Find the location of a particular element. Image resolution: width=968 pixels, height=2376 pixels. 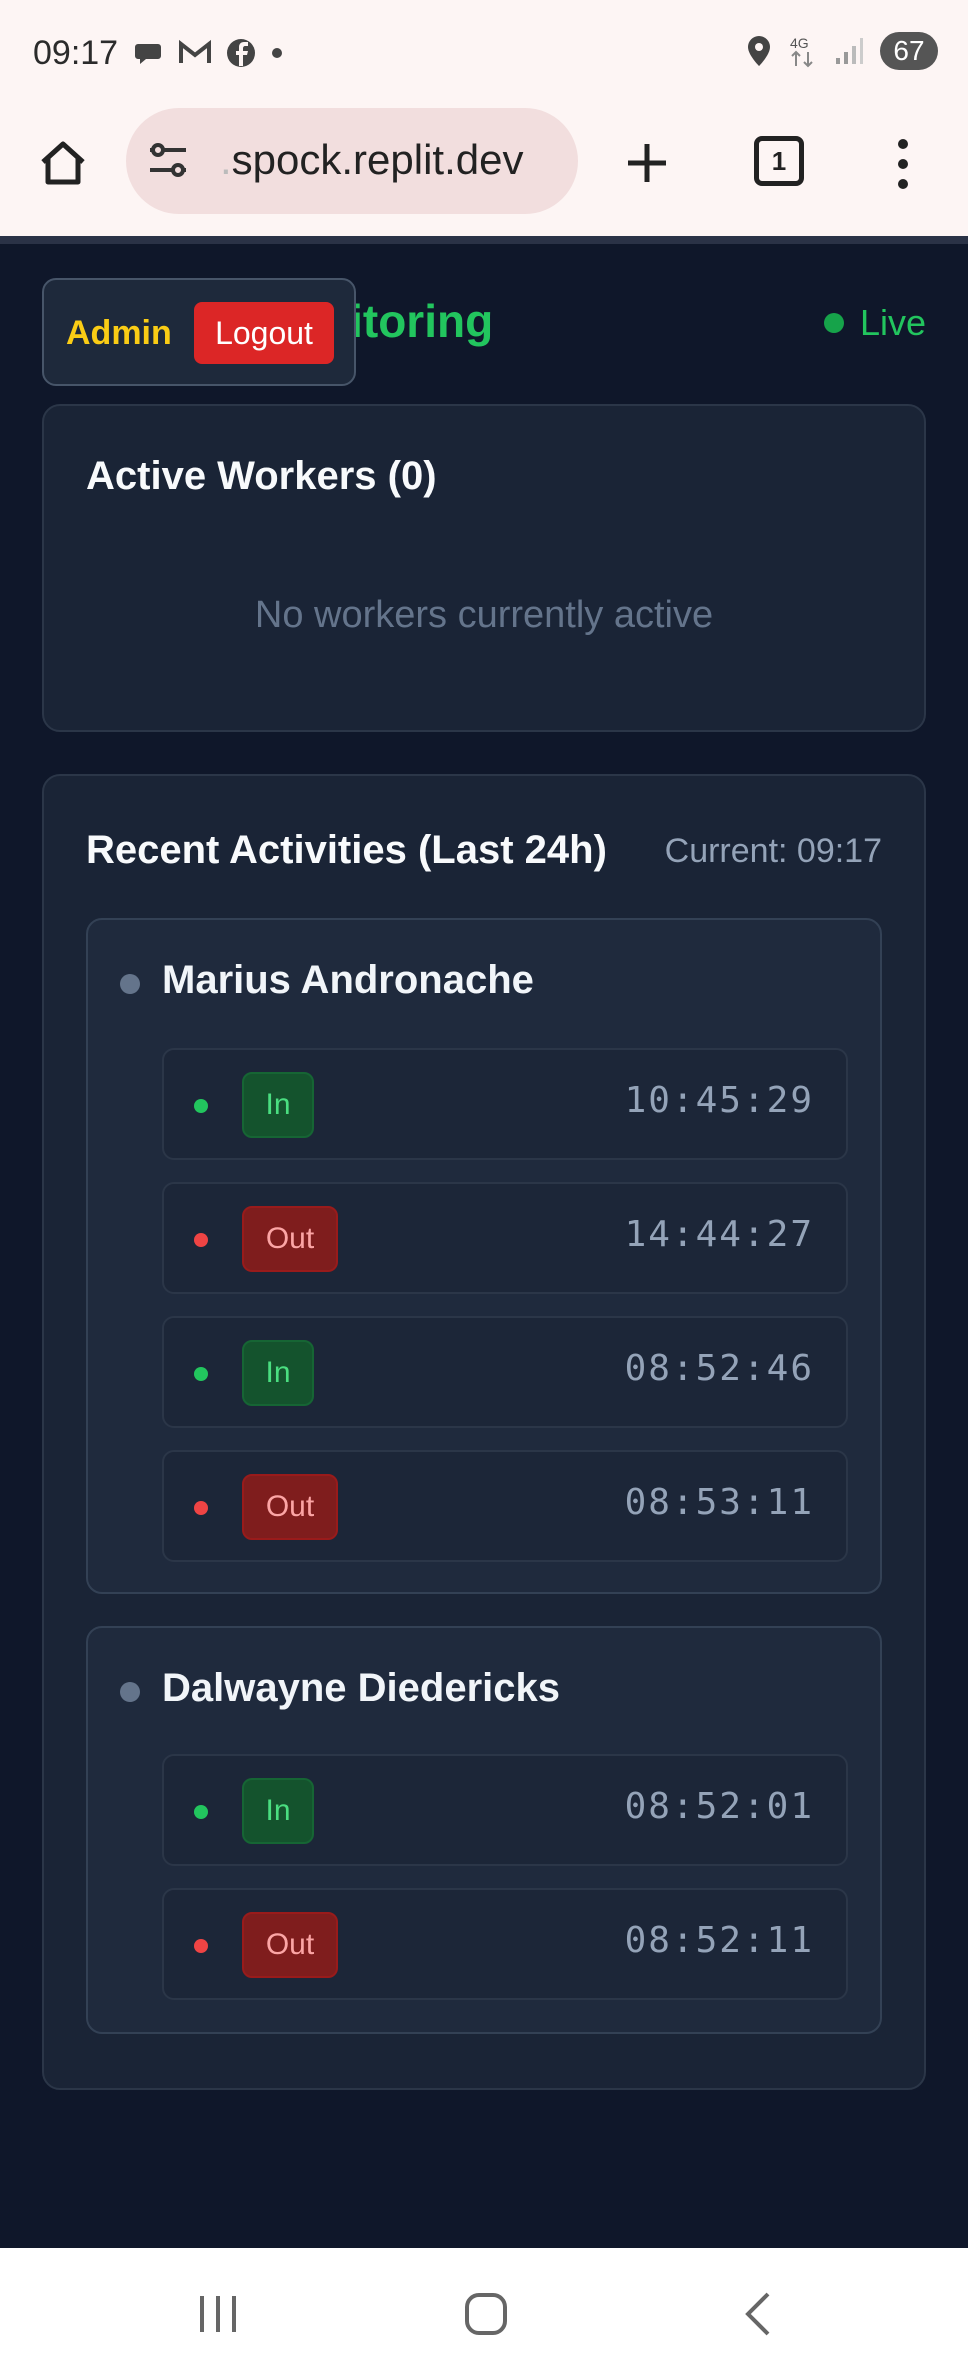

admin-panel: Admin Logout is located at coordinates (199, 332).